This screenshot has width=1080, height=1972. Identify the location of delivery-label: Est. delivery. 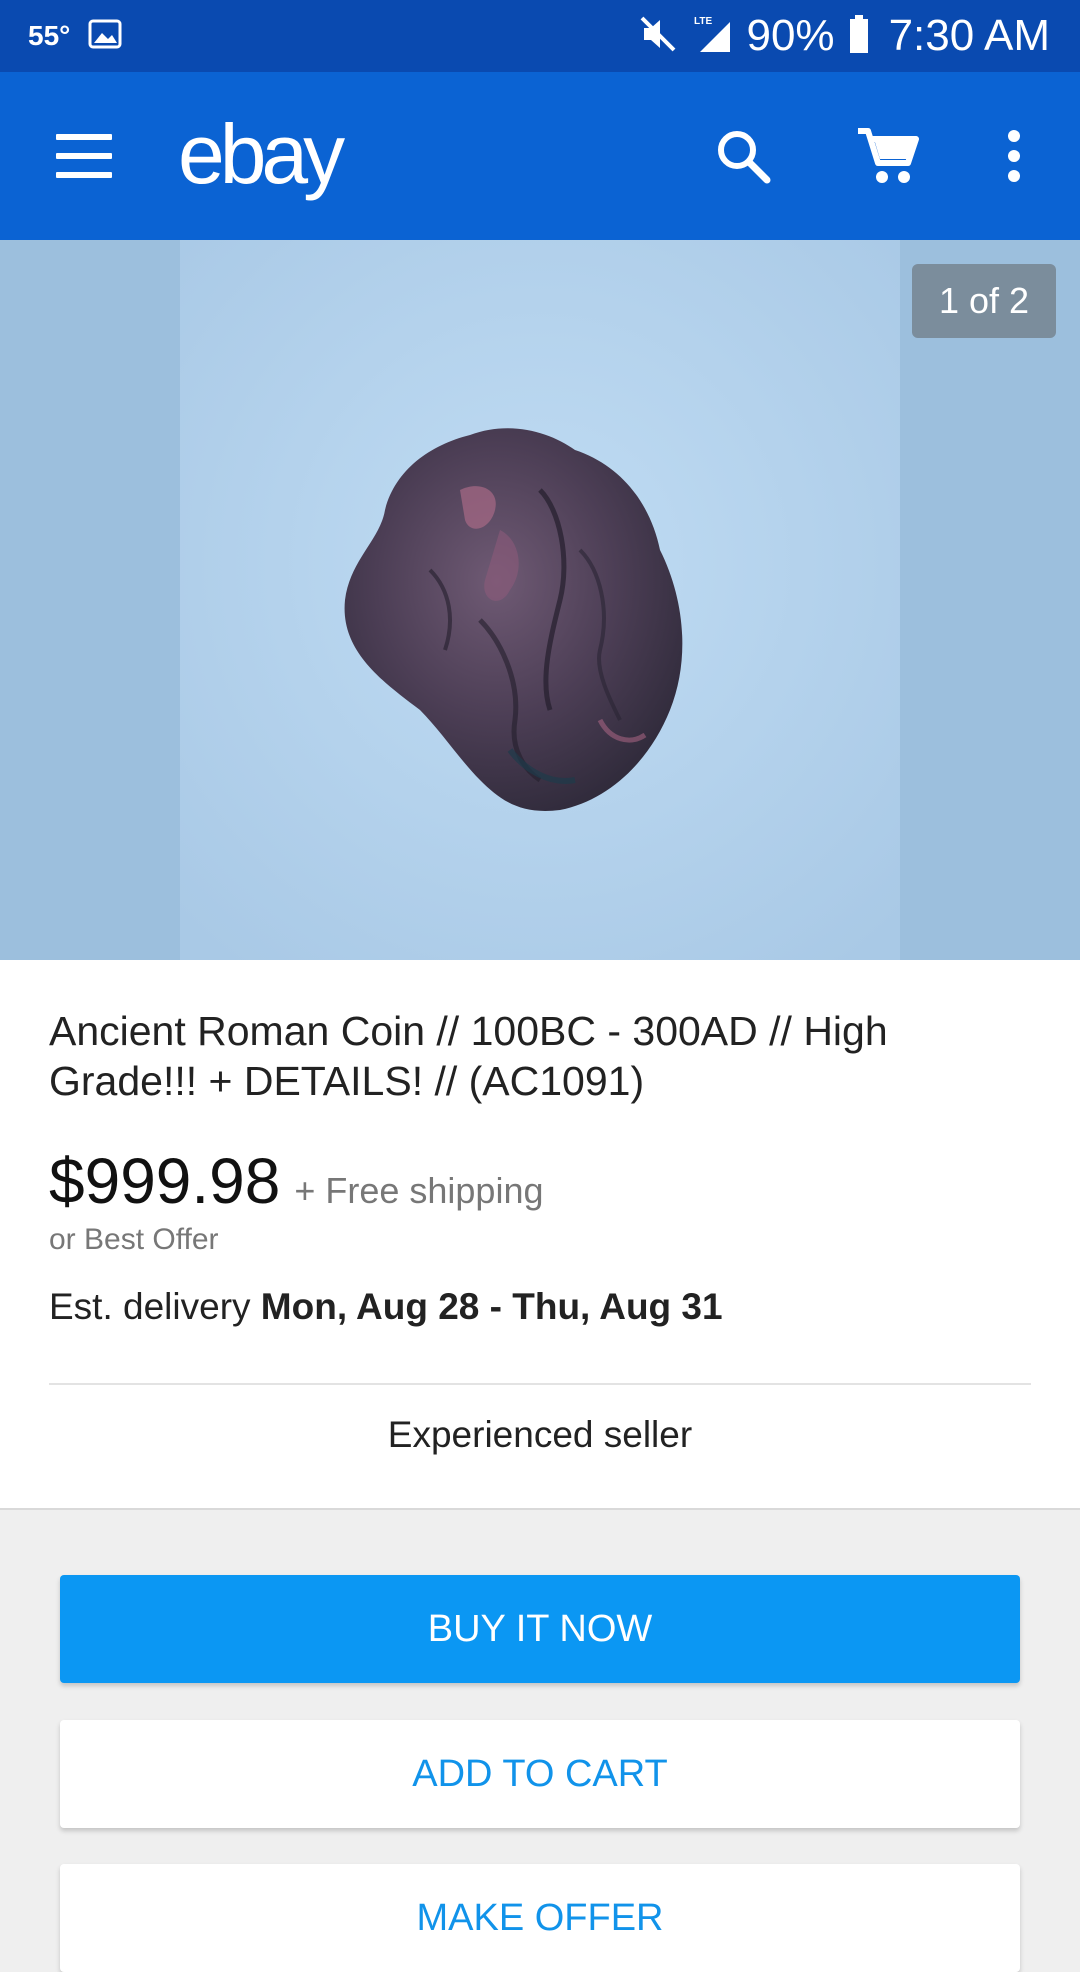
(150, 1306).